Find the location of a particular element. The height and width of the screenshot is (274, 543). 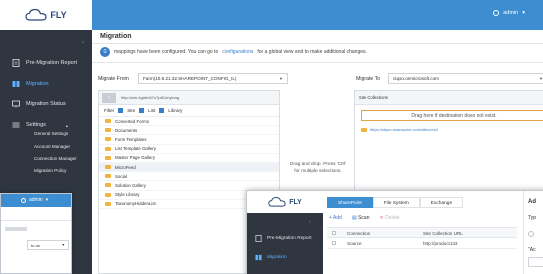

list-item: Master Page Gallery is located at coordinates (189, 158).